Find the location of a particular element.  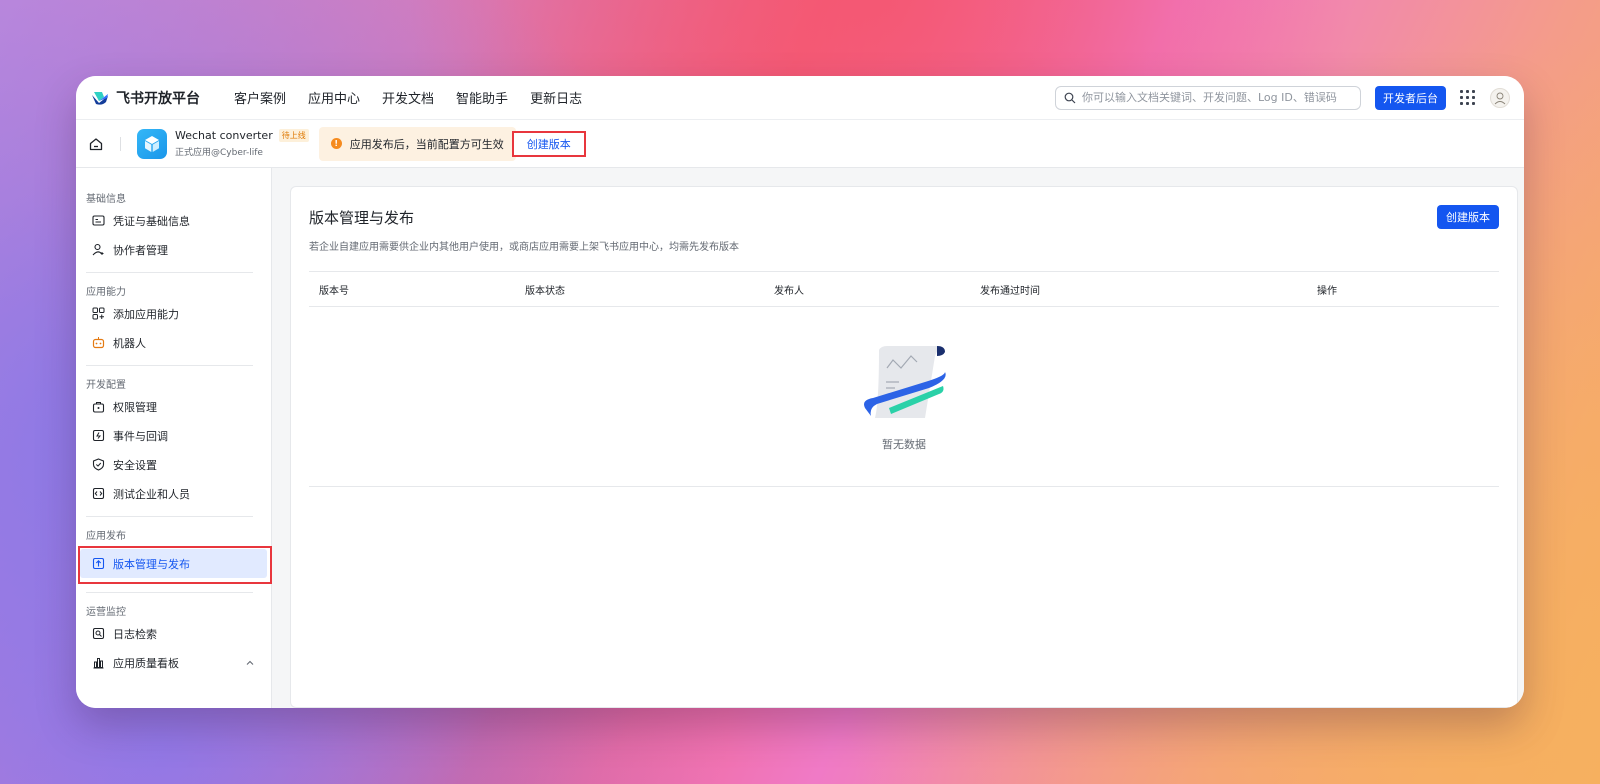

capability-grid-icon is located at coordinates (98, 313).